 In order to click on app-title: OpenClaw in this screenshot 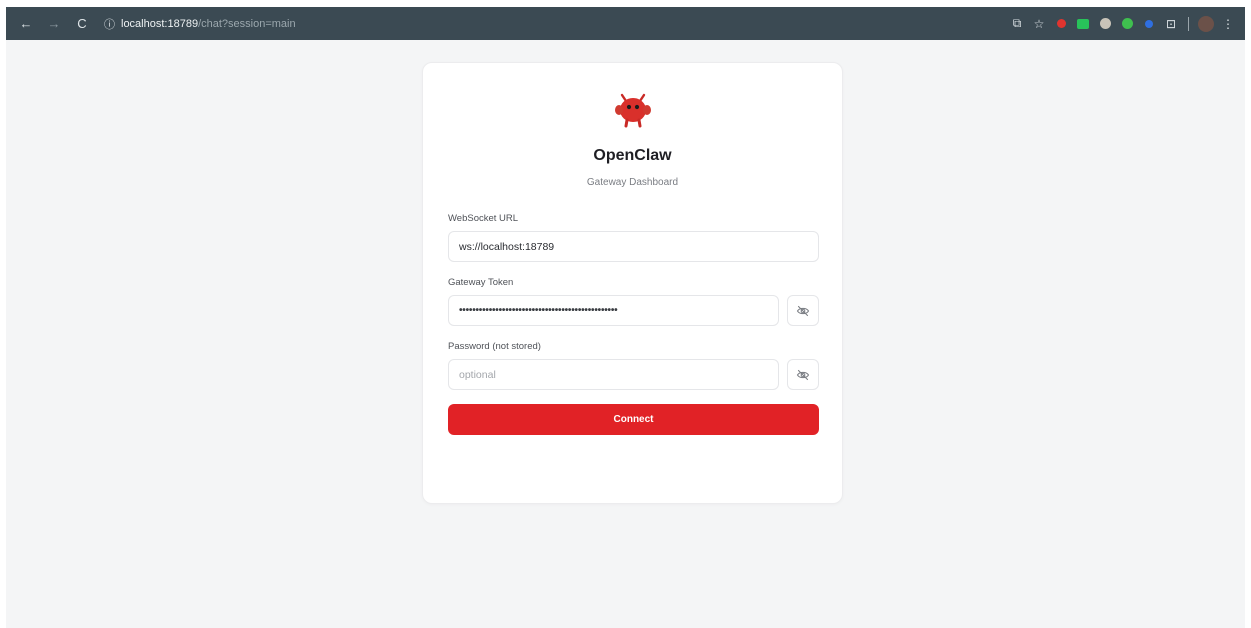, I will do `click(632, 155)`.